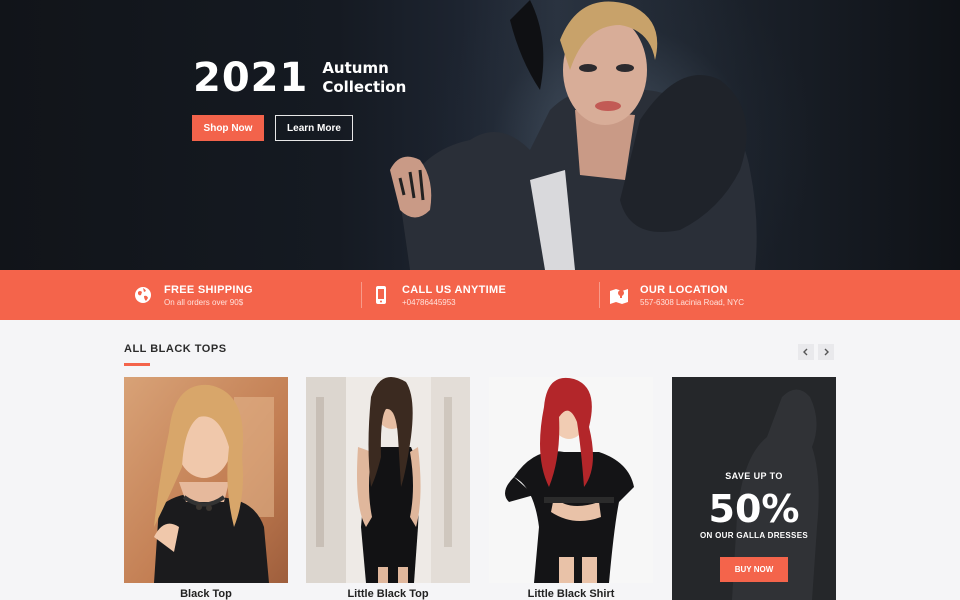 The width and height of the screenshot is (960, 600). Describe the element at coordinates (206, 594) in the screenshot. I see `product-name: Black Top` at that location.